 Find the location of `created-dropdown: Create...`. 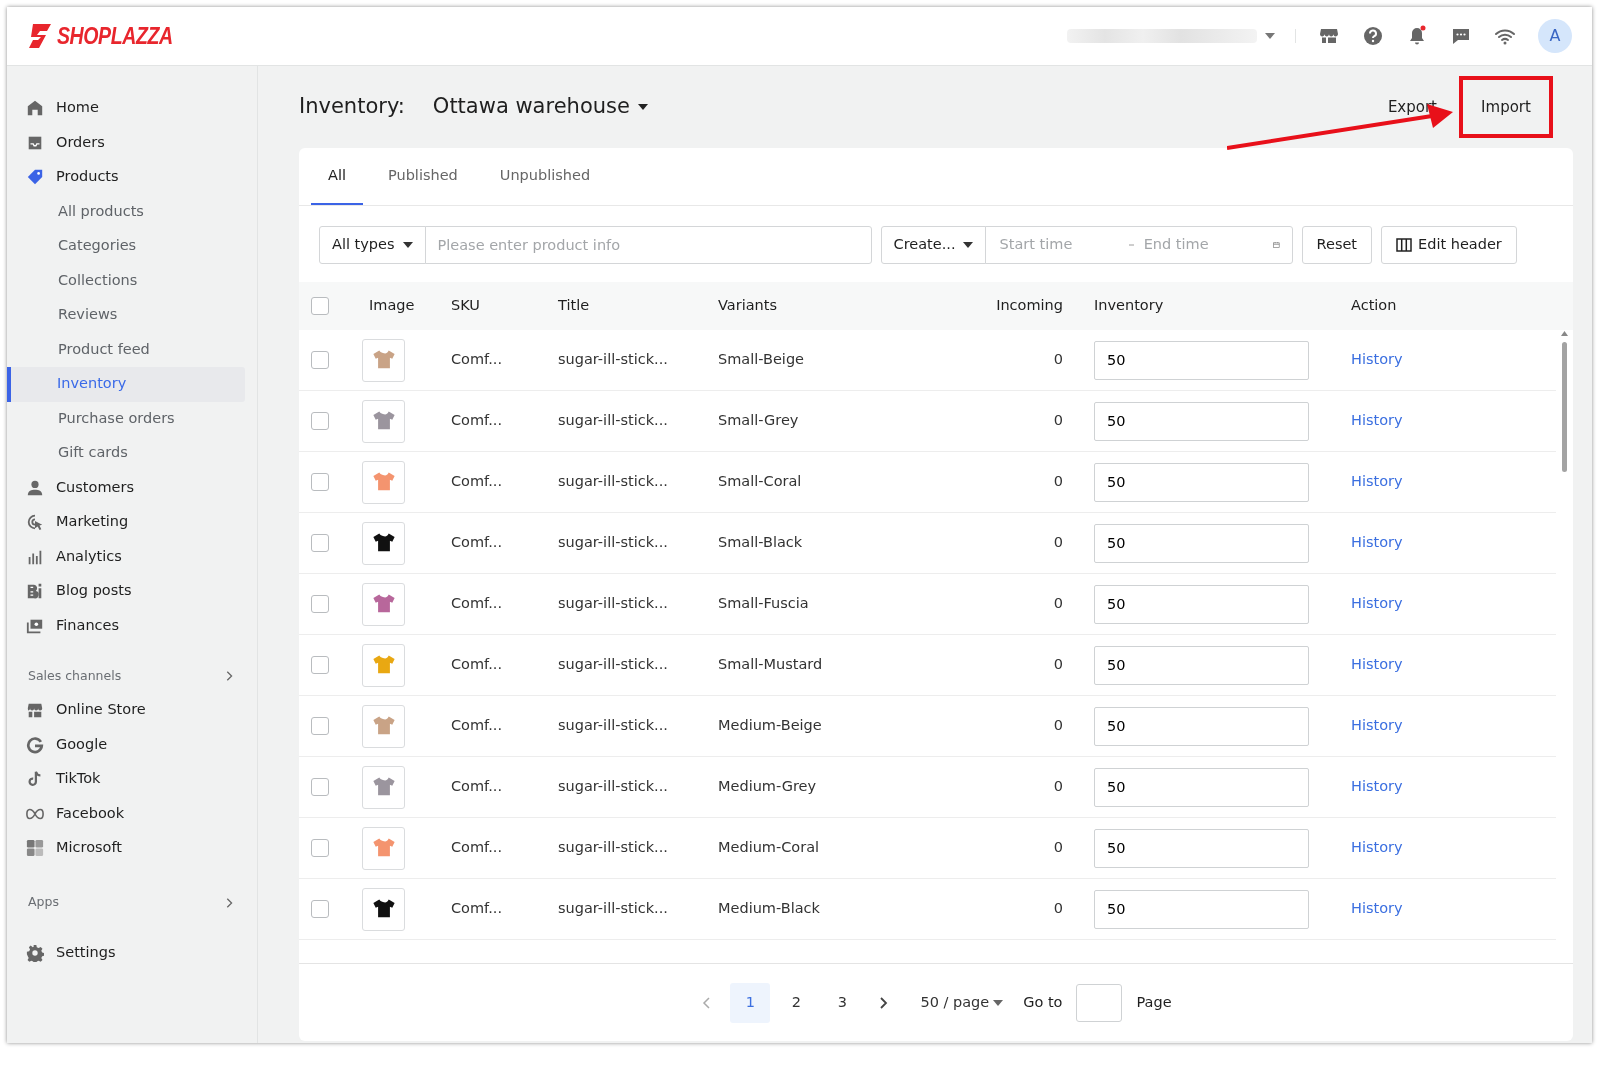

created-dropdown: Create... is located at coordinates (933, 245).